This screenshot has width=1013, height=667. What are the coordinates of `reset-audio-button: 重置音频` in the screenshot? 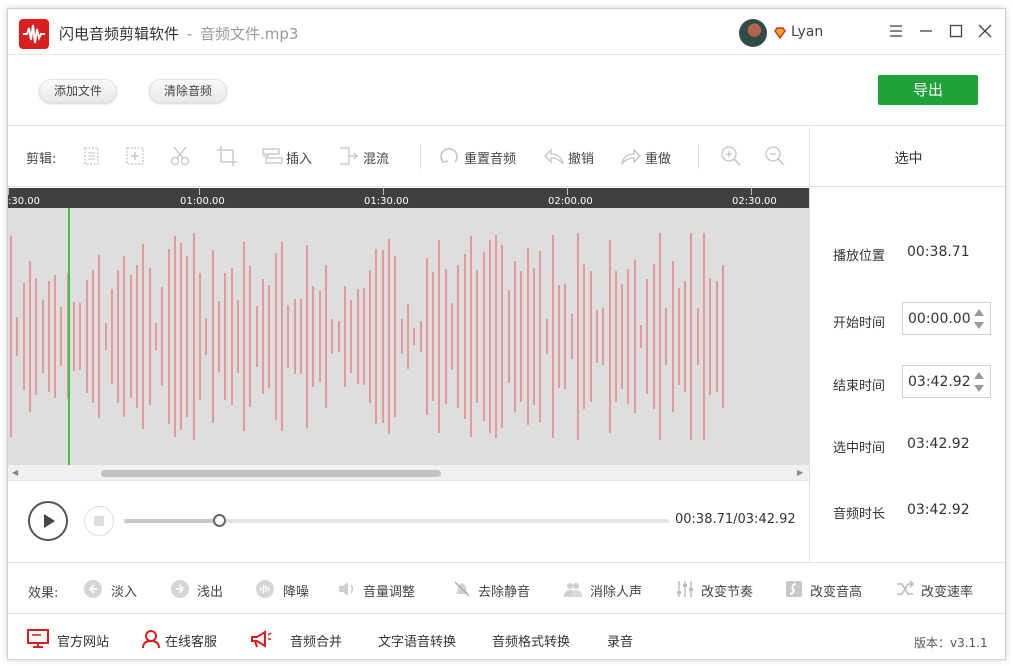 It's located at (490, 157).